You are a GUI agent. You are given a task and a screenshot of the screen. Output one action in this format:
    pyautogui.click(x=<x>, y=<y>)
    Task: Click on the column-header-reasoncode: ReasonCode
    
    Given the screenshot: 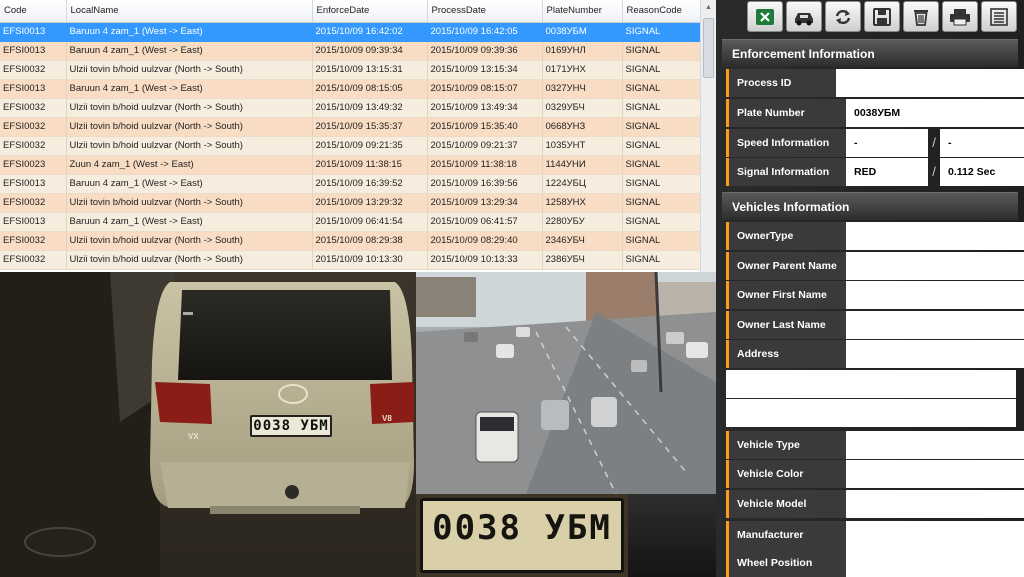 What is the action you would take?
    pyautogui.click(x=661, y=11)
    